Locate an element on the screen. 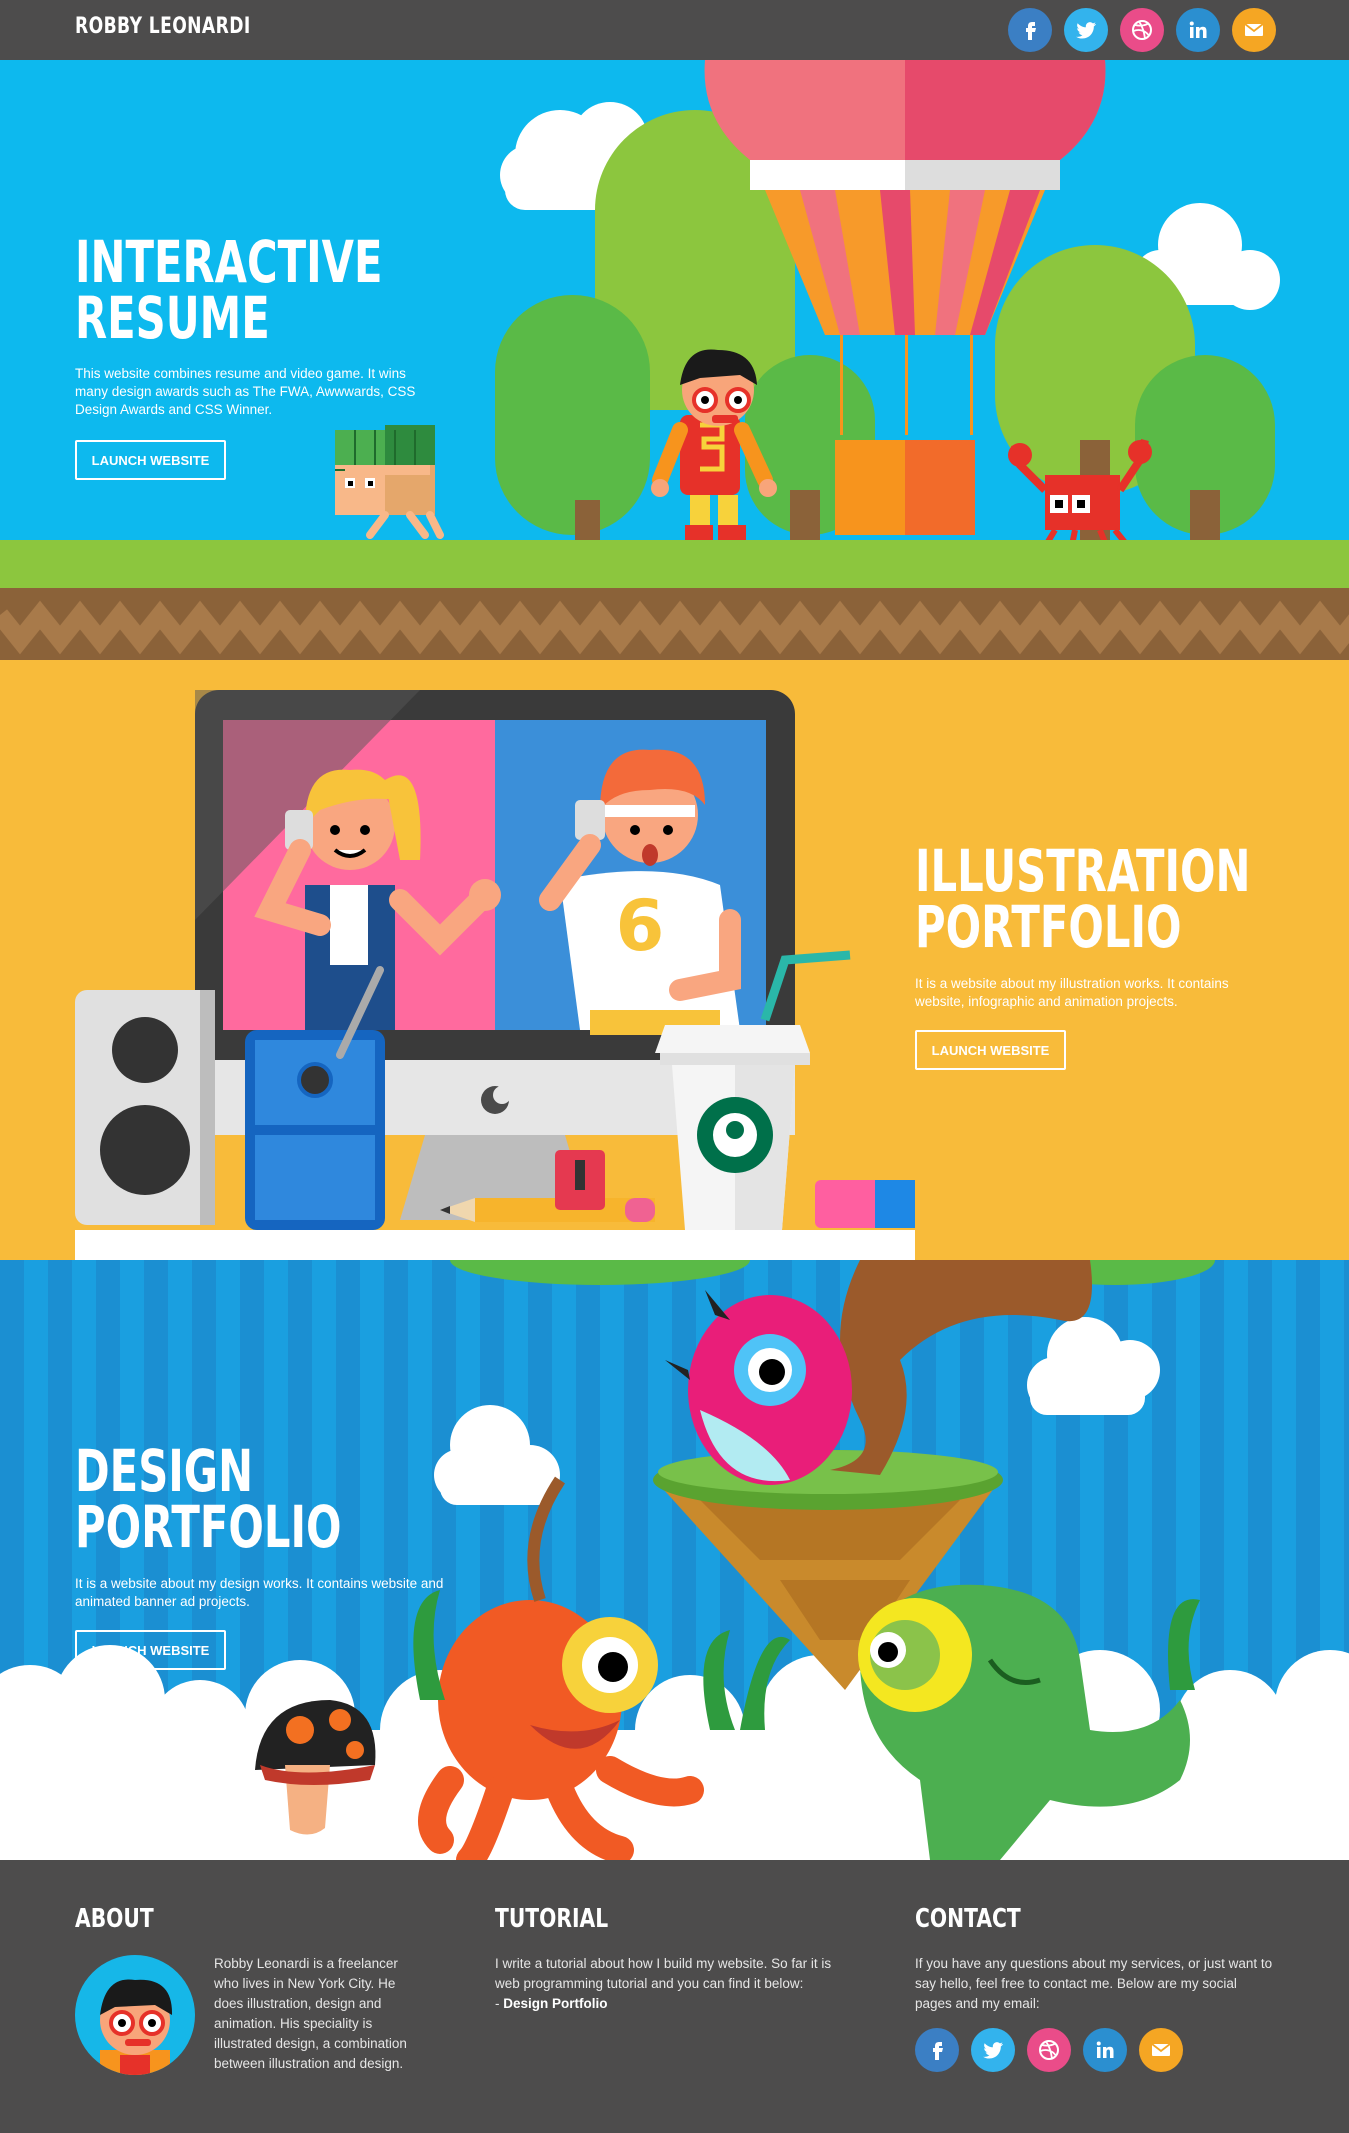  tutorial-link-prefix: - is located at coordinates (499, 2003).